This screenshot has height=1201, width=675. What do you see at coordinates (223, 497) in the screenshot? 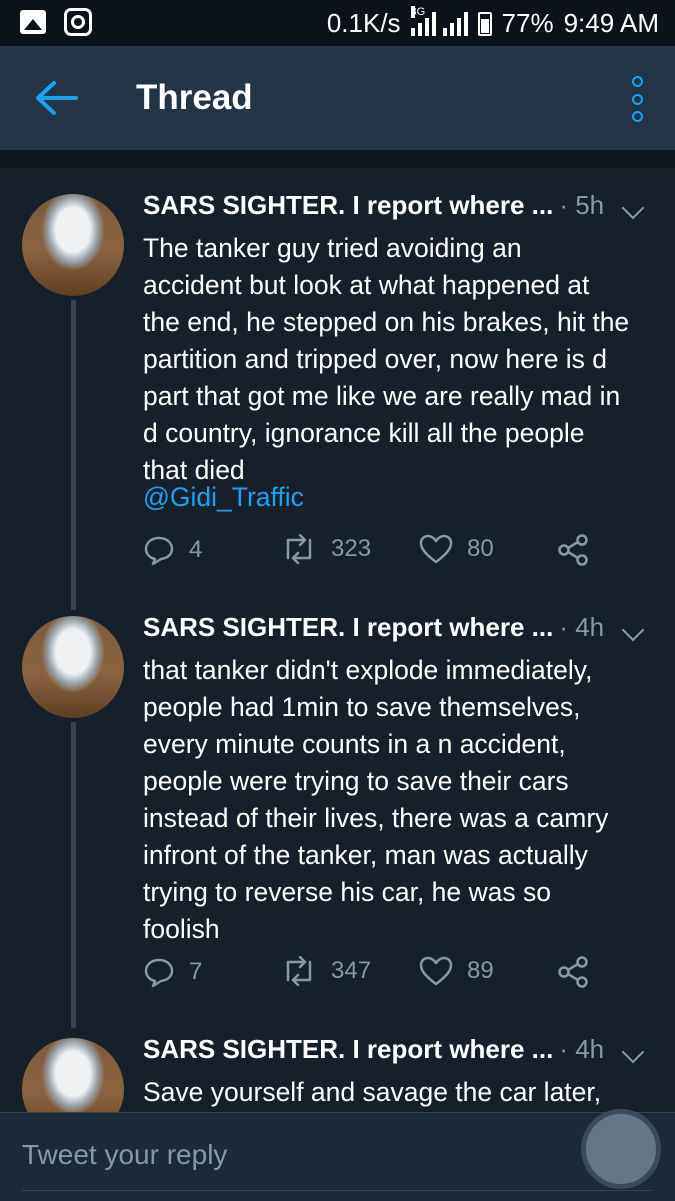
I see `mention-link: @Gidi_Traffic` at bounding box center [223, 497].